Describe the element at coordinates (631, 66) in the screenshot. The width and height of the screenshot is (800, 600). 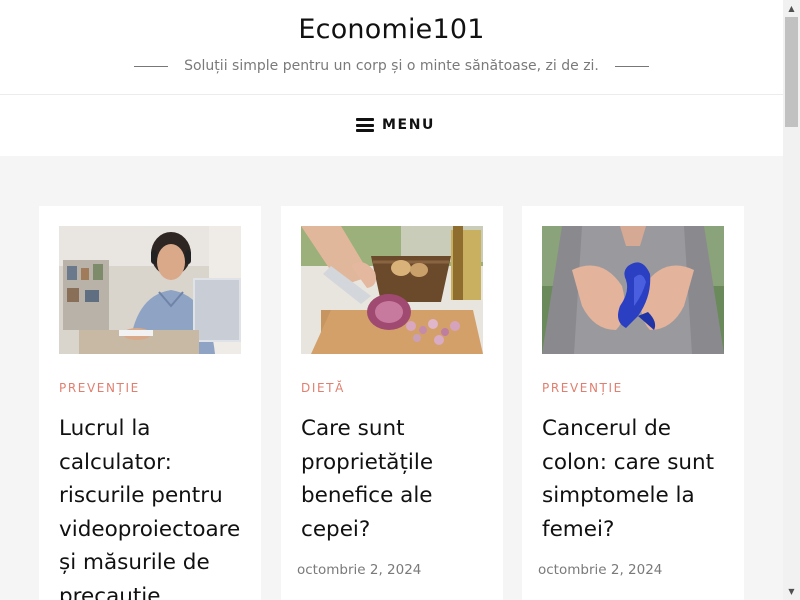
I see `tagline-divider-right` at that location.